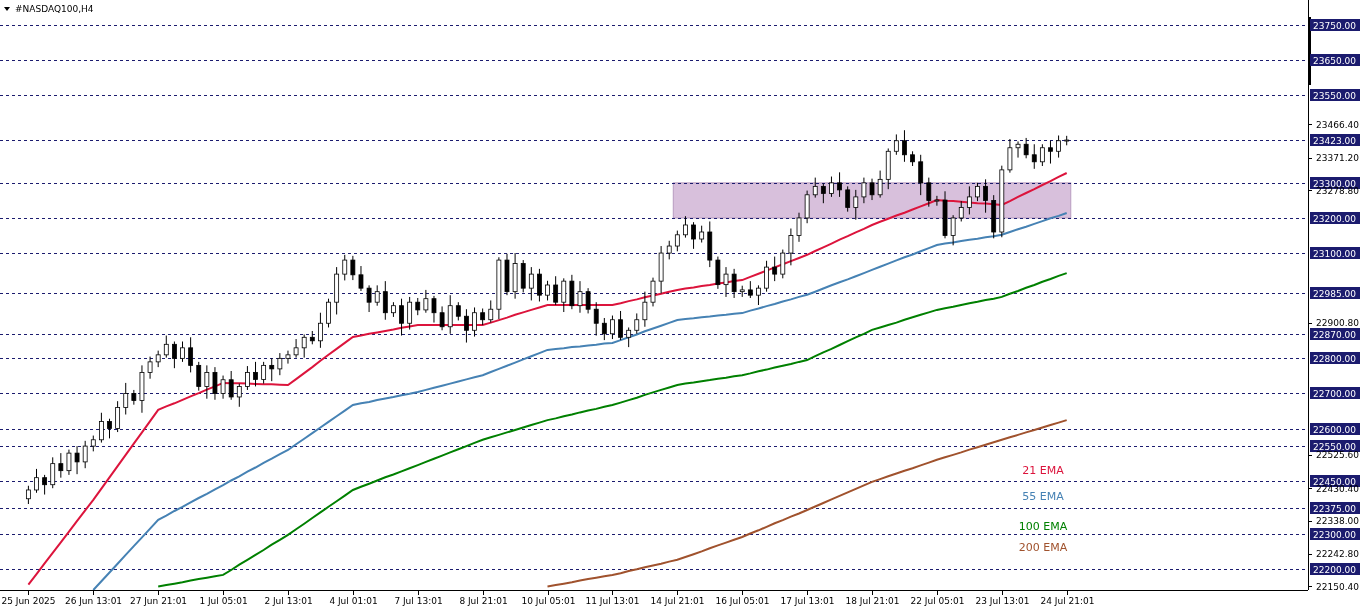 The height and width of the screenshot is (611, 1362). Describe the element at coordinates (1043, 496) in the screenshot. I see `ema-legend-label: 55 EMA` at that location.